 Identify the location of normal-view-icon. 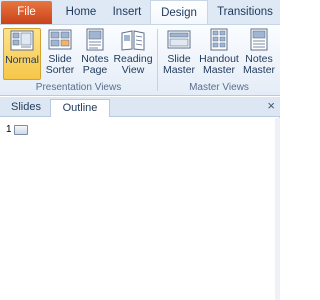
(22, 40).